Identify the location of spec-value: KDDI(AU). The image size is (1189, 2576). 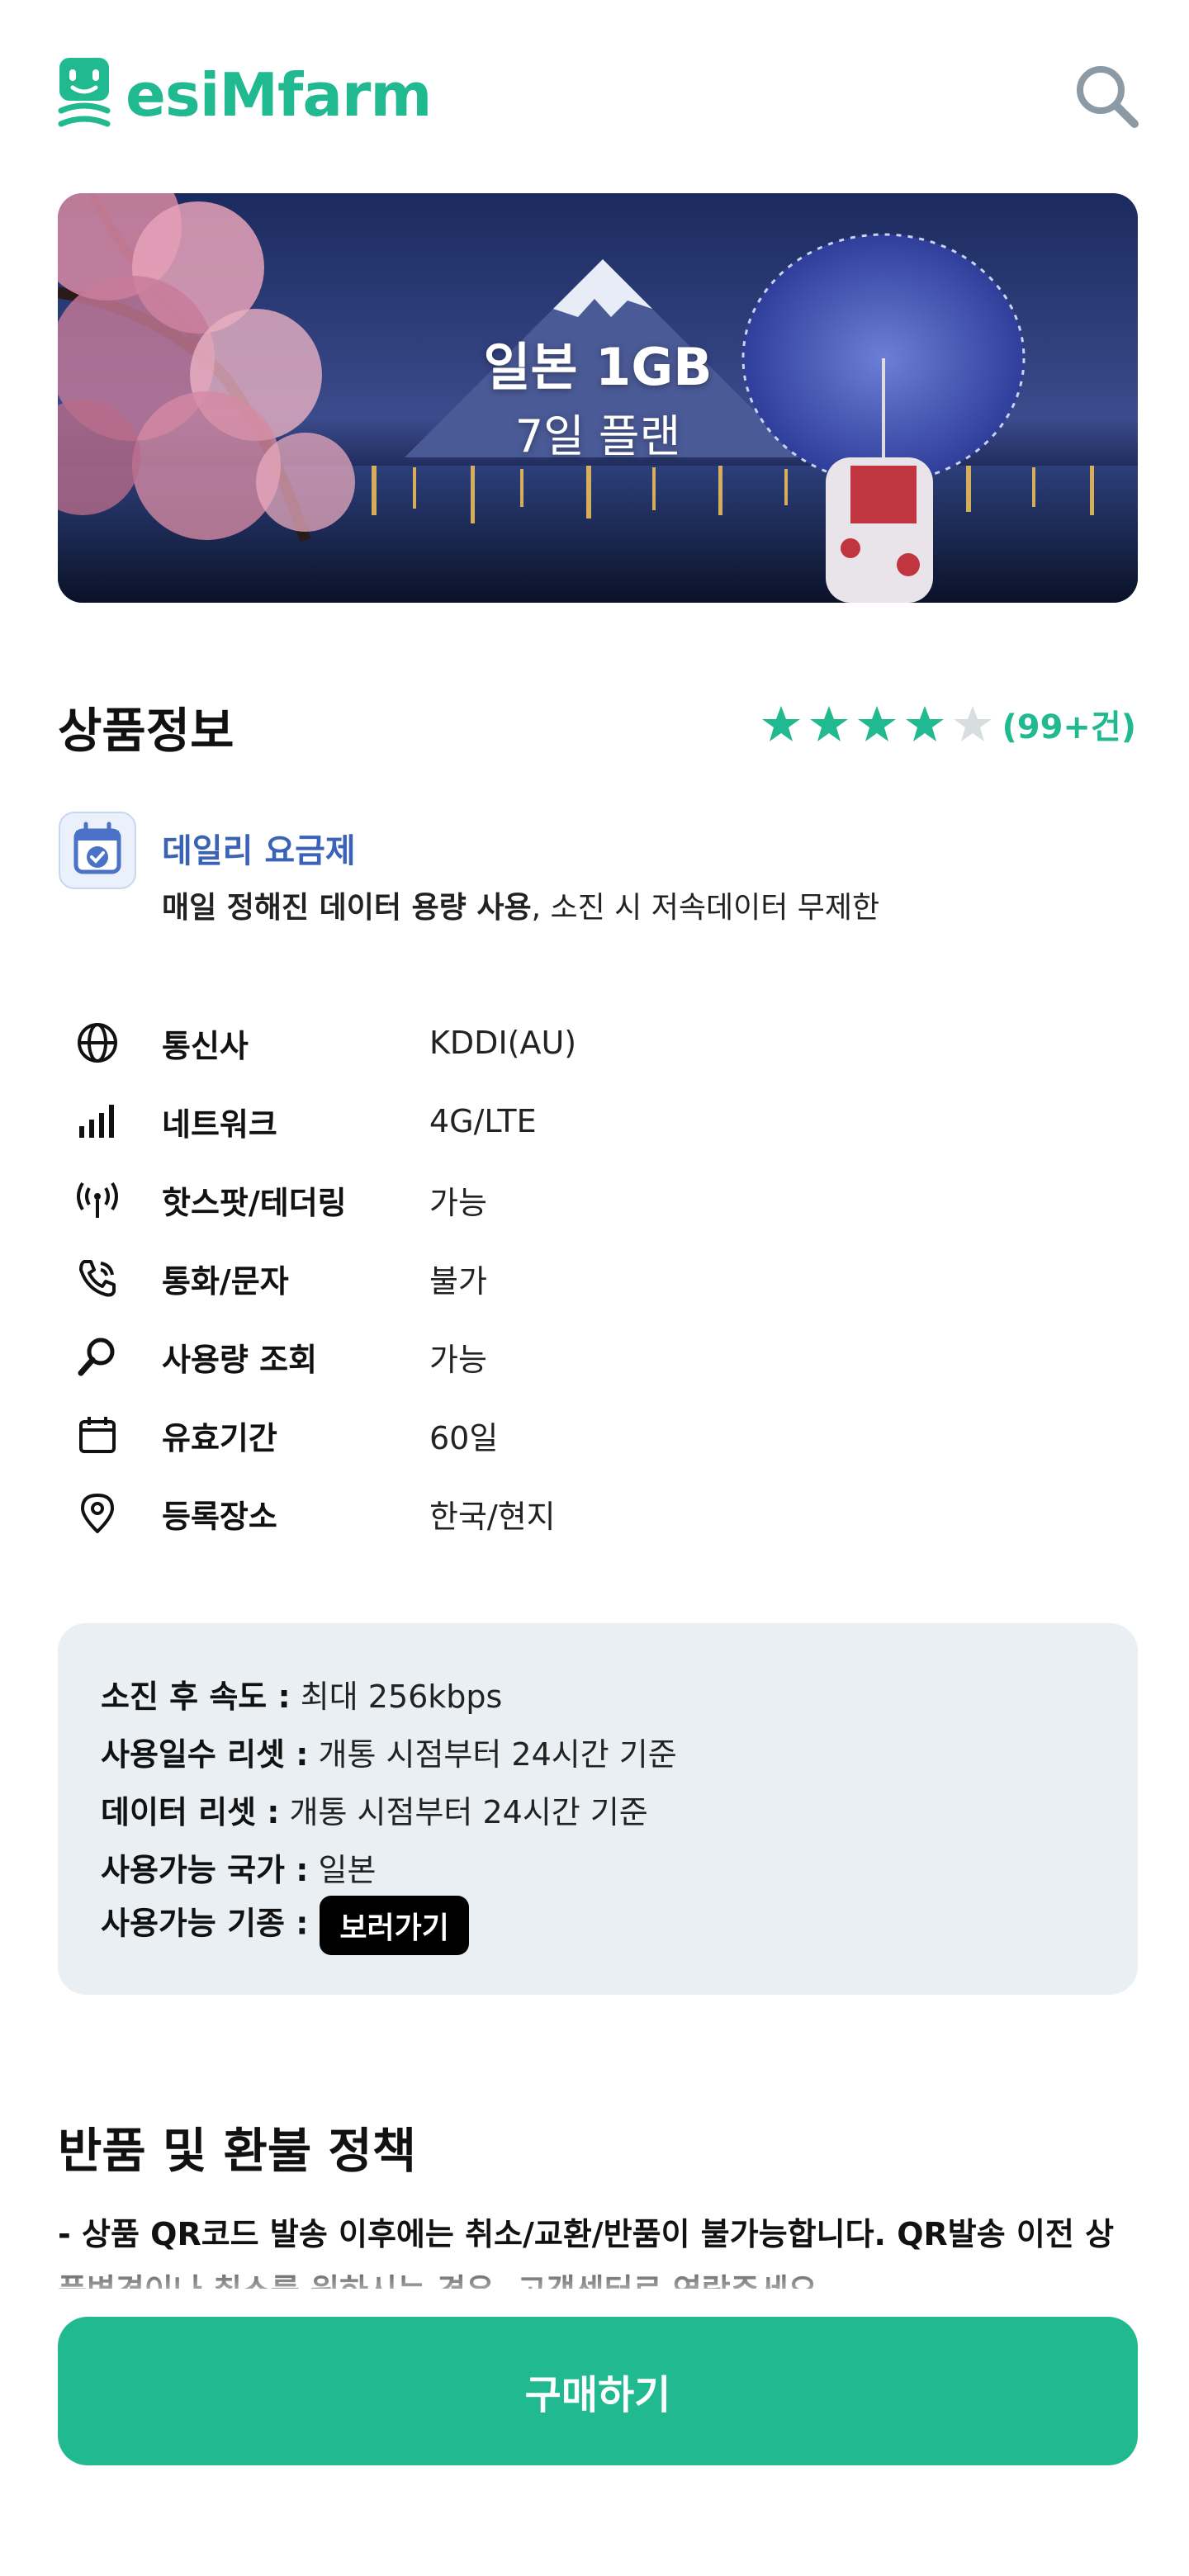
(503, 1043).